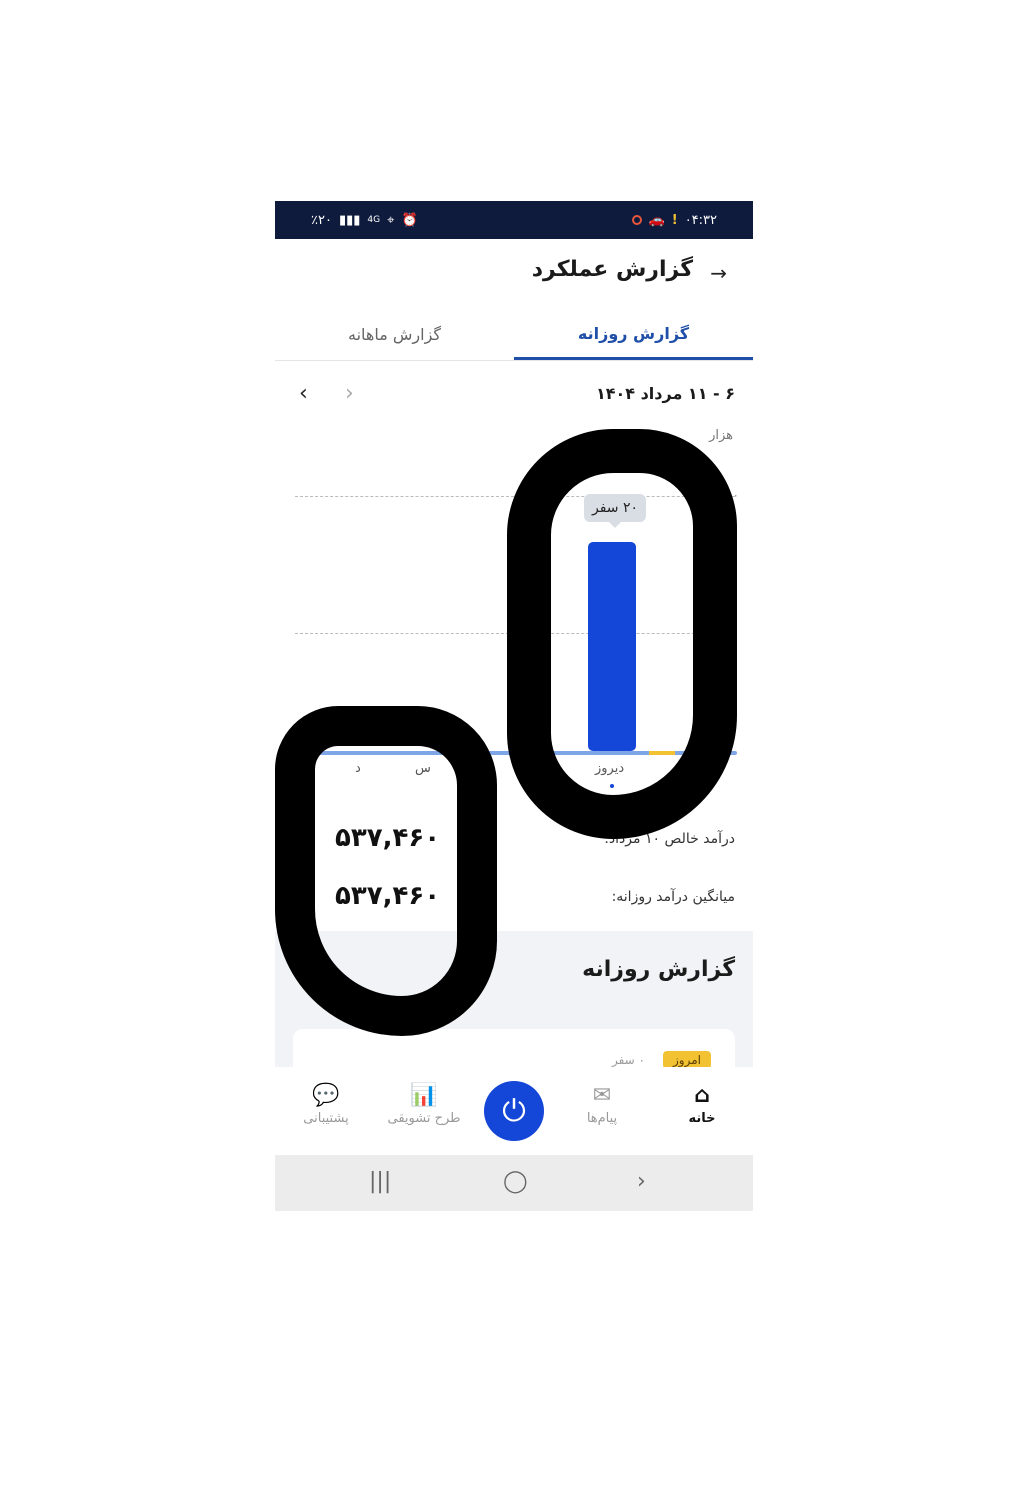  Describe the element at coordinates (702, 1095) in the screenshot. I see `home-icon: ⌂` at that location.